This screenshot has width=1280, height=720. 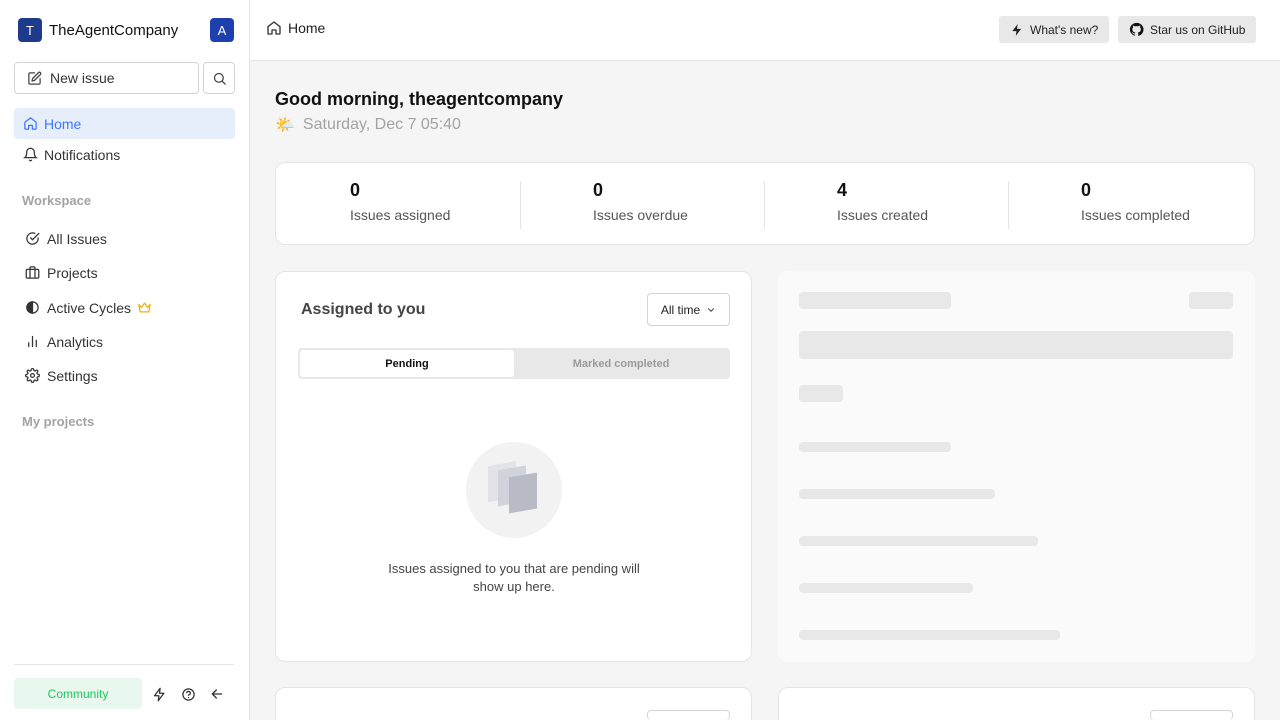 What do you see at coordinates (124, 123) in the screenshot?
I see `sidebar-item-home: Home` at bounding box center [124, 123].